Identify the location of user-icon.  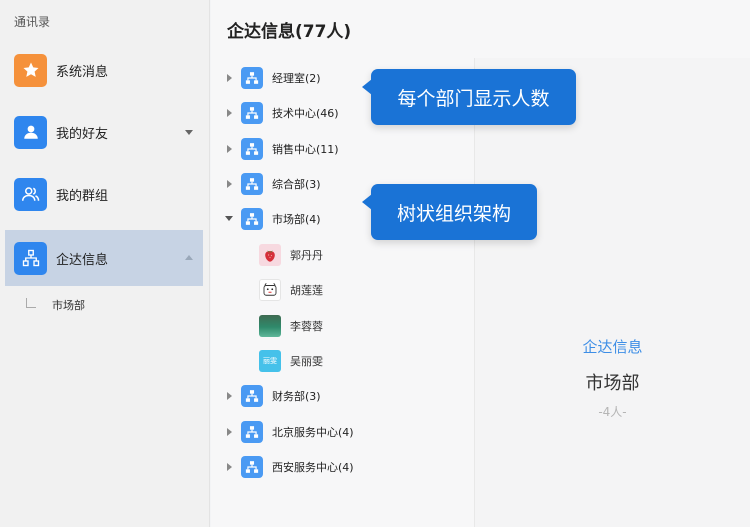
(30, 132).